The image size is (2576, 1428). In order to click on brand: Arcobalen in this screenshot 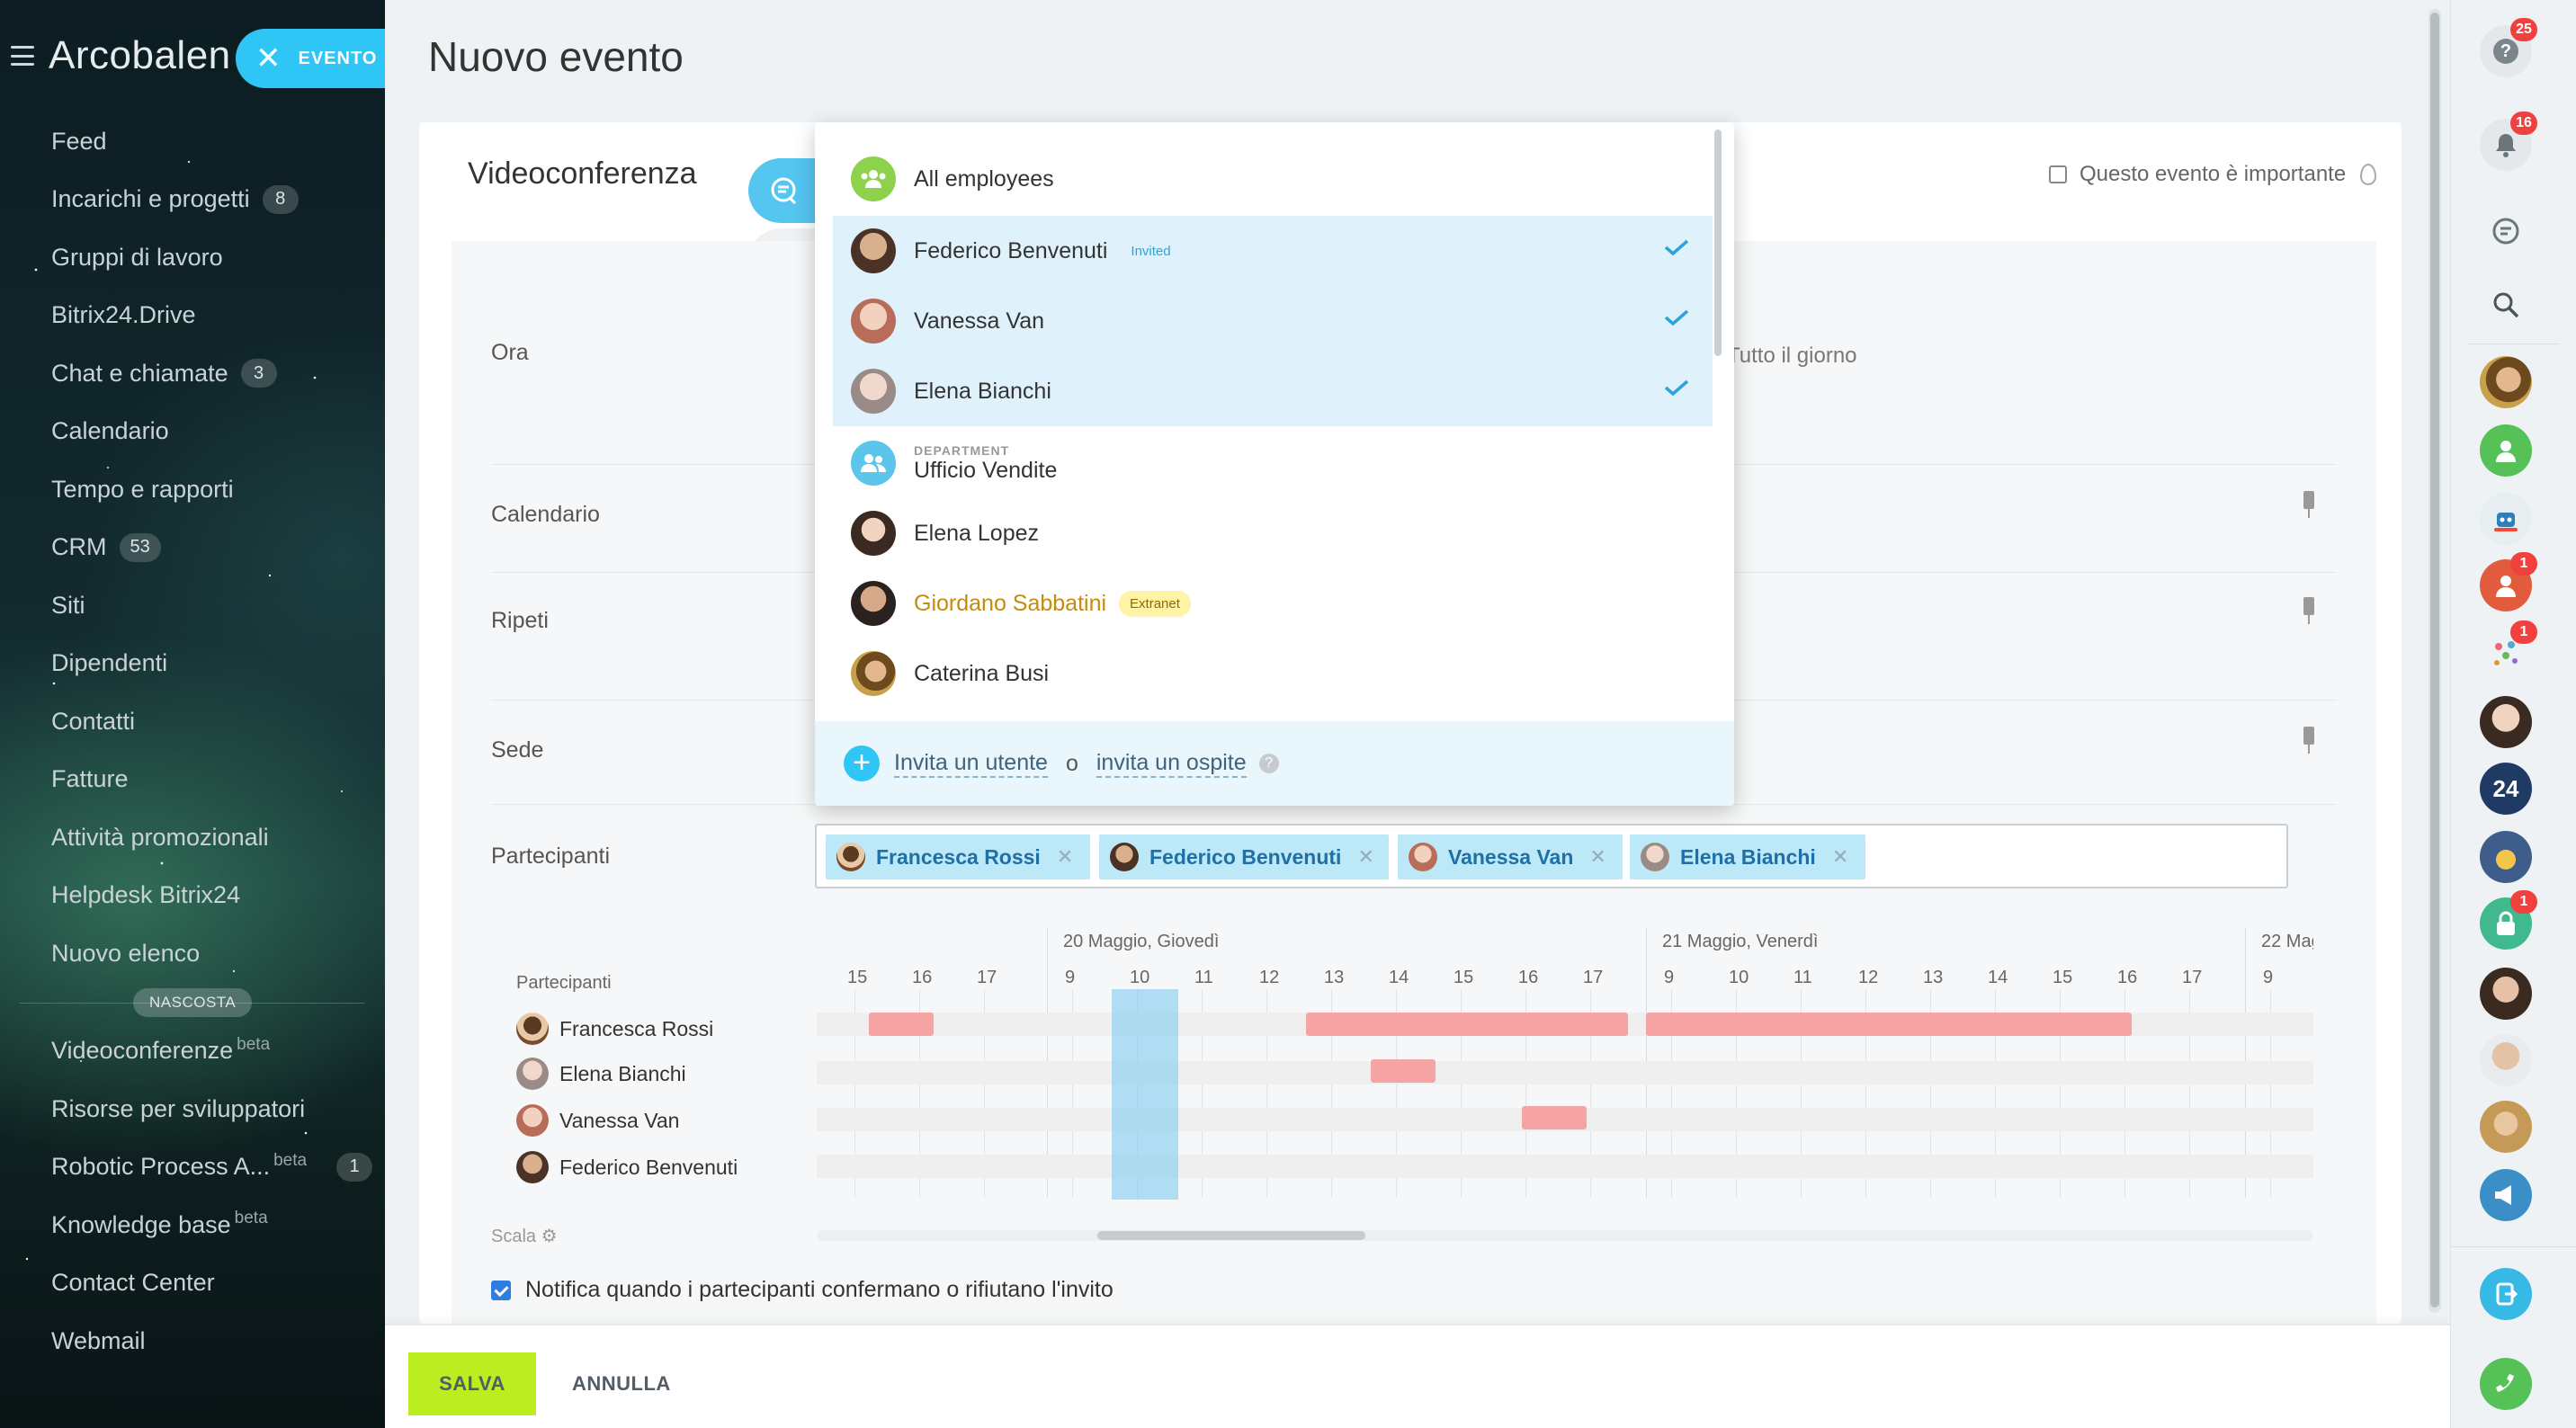, I will do `click(121, 56)`.